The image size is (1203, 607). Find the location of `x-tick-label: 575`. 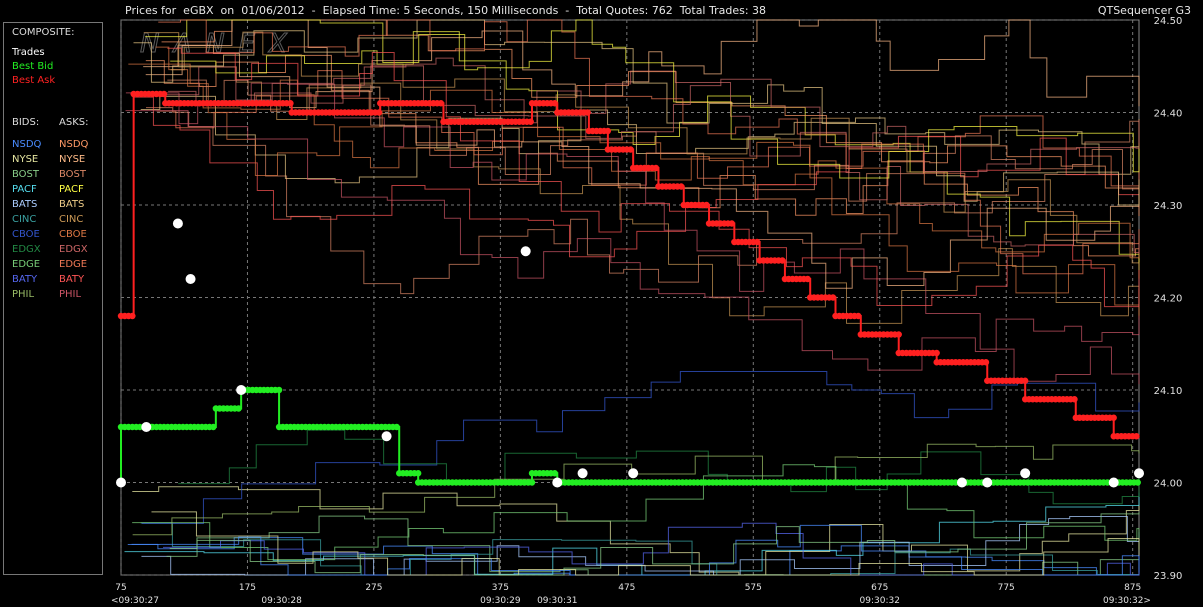

x-tick-label: 575 is located at coordinates (753, 588).